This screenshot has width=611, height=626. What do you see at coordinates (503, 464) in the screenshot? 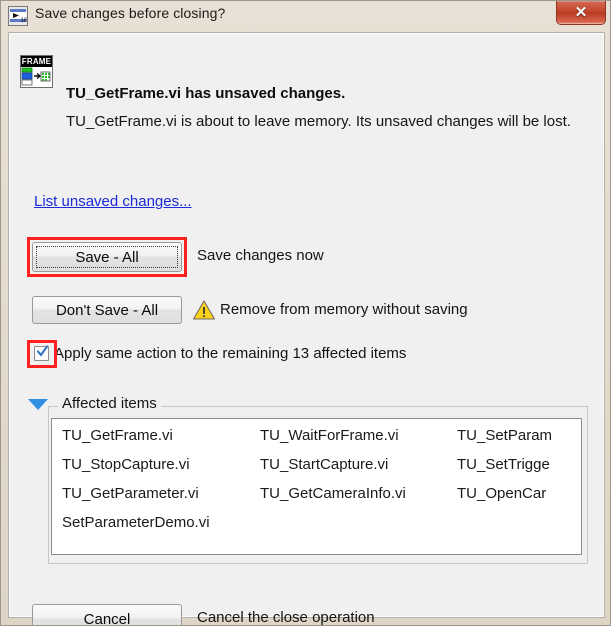
I see `list-cell: TU_SetTrigge` at bounding box center [503, 464].